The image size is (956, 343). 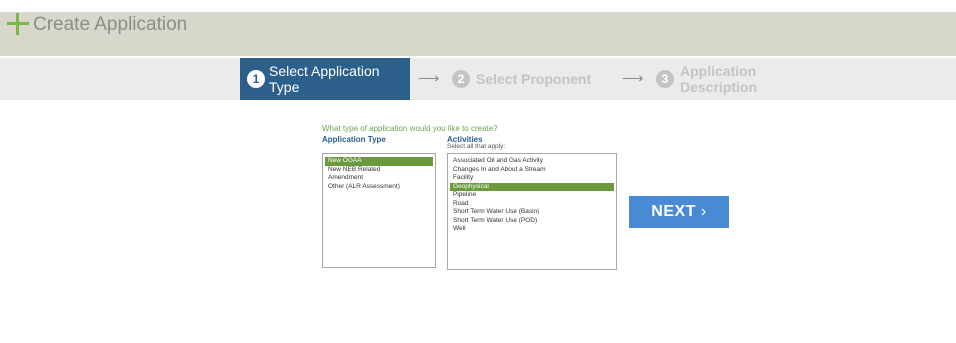 I want to click on activities-hint: Select all that apply:, so click(x=476, y=146).